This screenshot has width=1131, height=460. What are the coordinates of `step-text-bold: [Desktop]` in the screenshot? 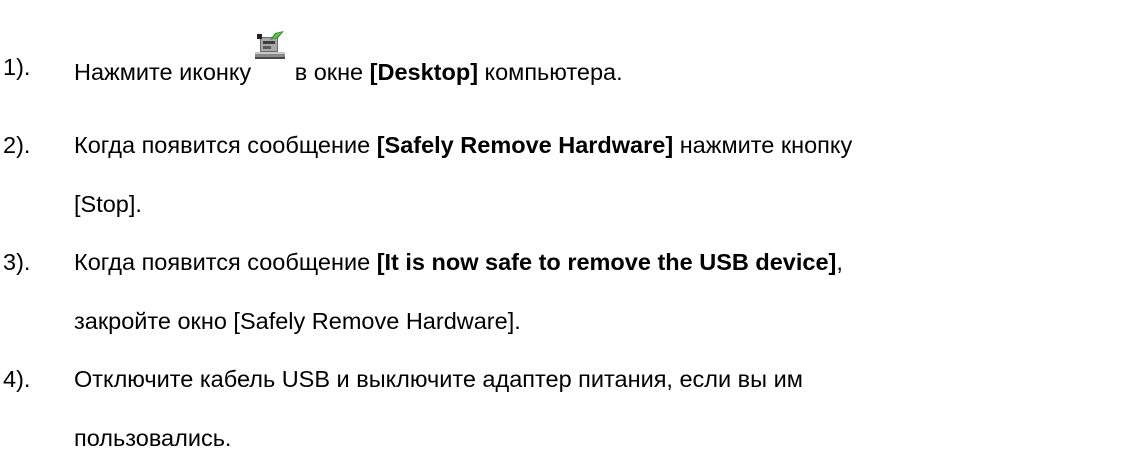 It's located at (424, 72).